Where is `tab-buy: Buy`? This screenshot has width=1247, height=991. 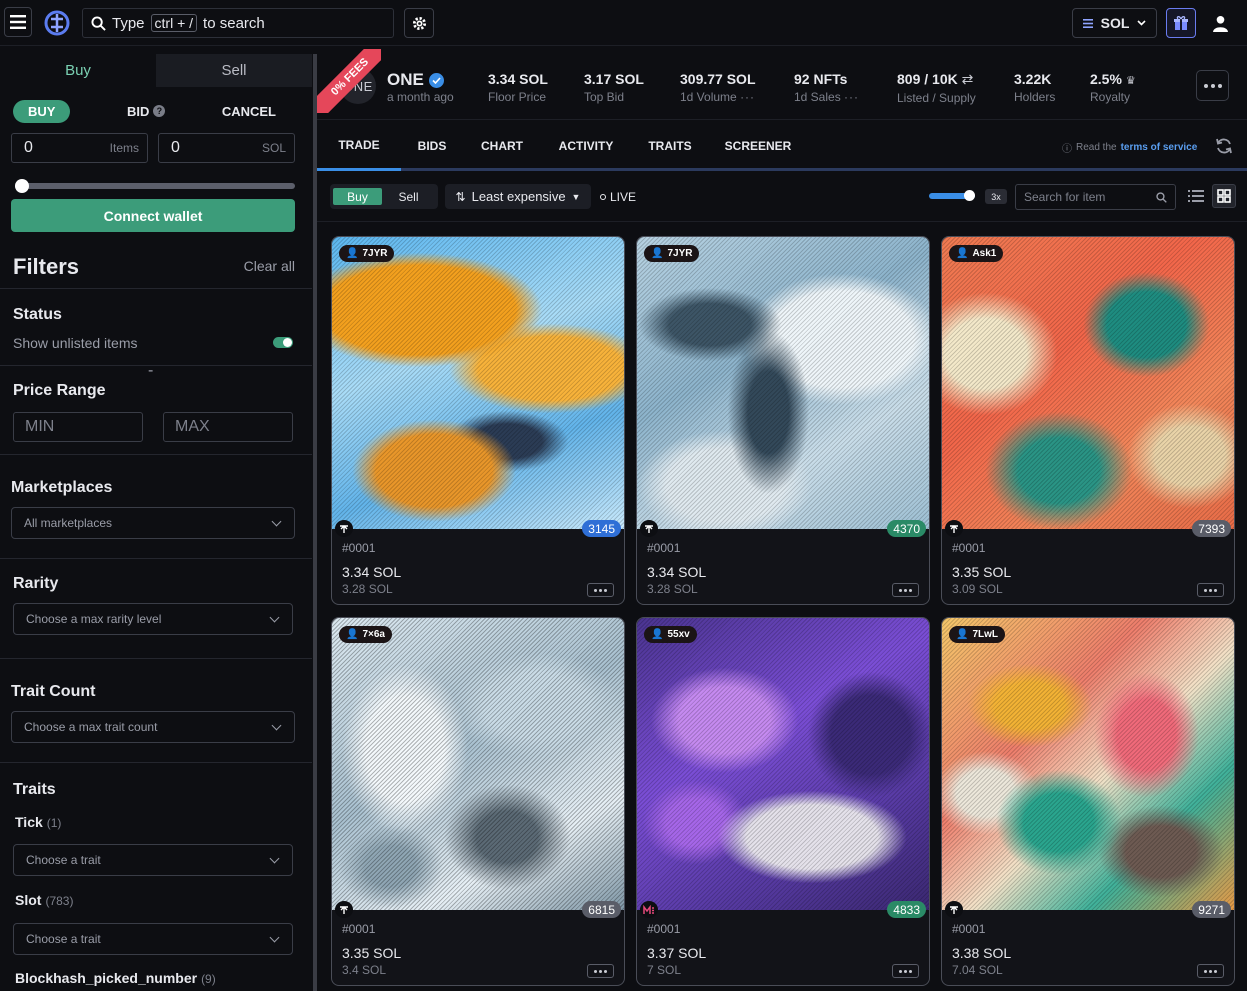
tab-buy: Buy is located at coordinates (78, 70).